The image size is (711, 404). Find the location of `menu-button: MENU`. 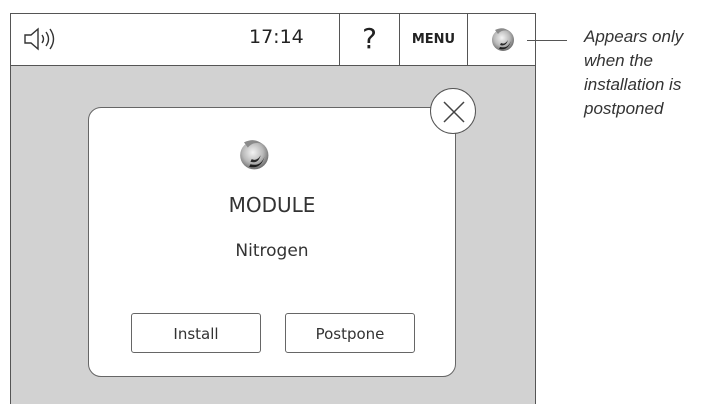

menu-button: MENU is located at coordinates (433, 39).